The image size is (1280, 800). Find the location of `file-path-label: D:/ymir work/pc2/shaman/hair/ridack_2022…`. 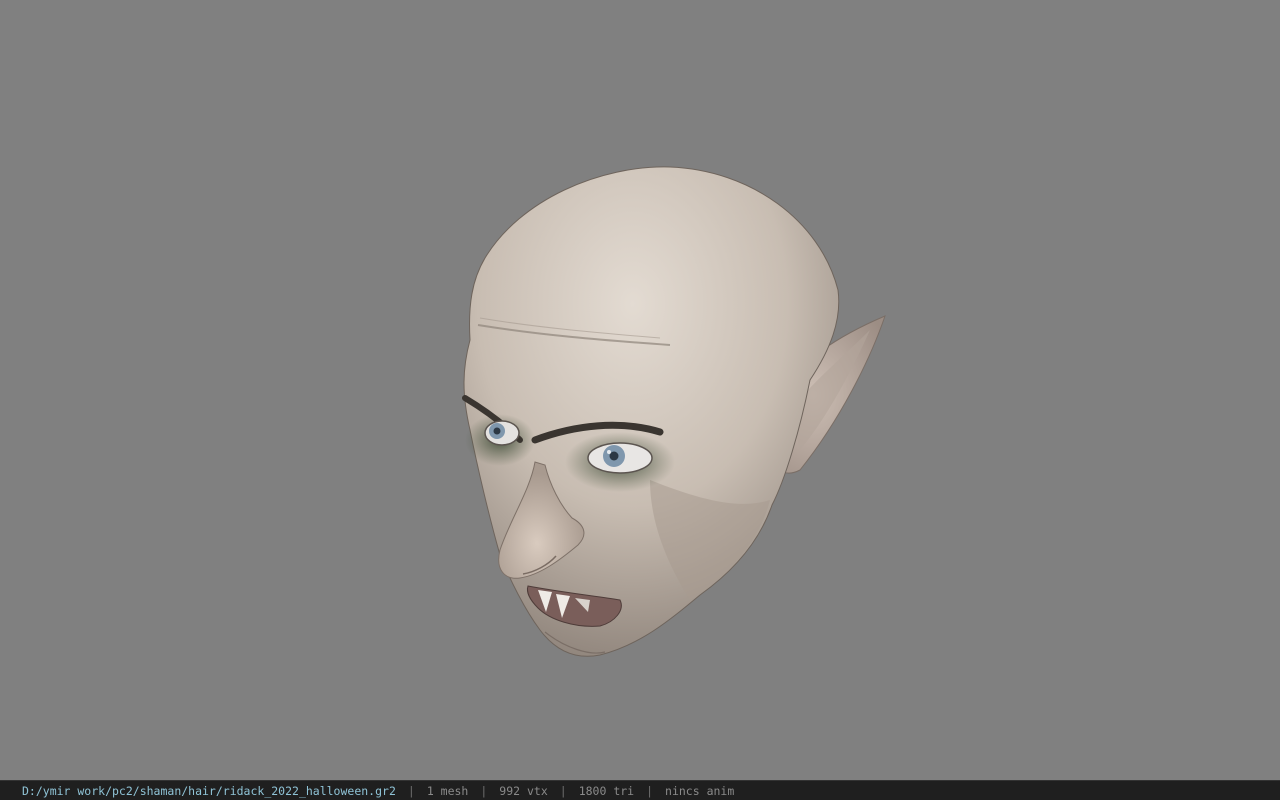

file-path-label: D:/ymir work/pc2/shaman/hair/ridack_2022… is located at coordinates (209, 790).